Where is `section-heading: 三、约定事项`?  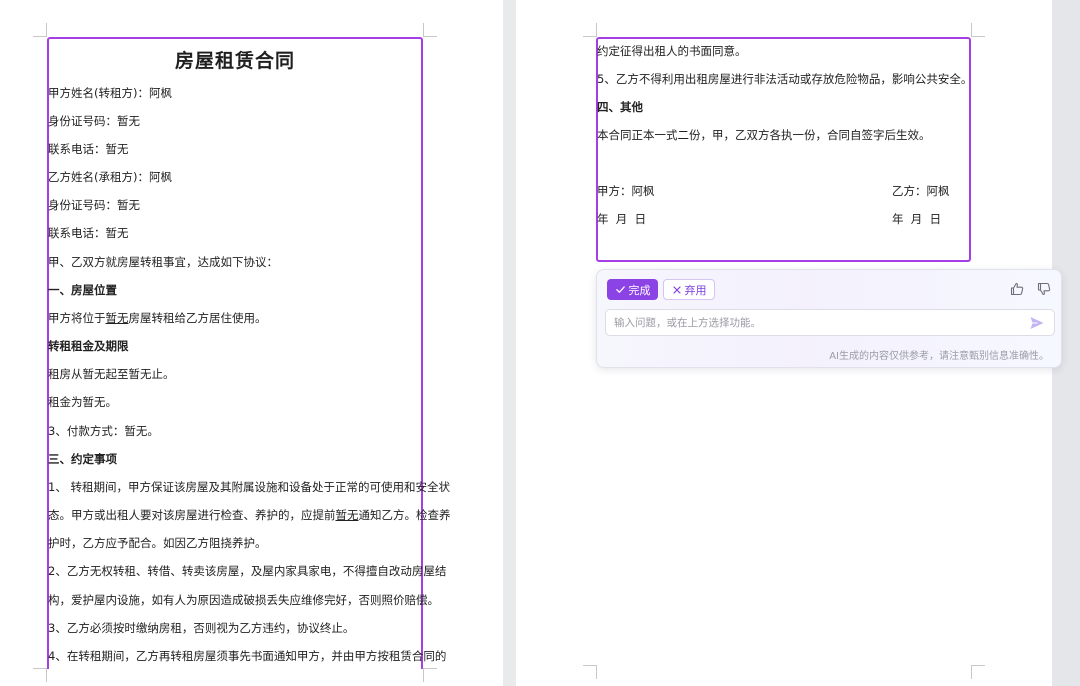 section-heading: 三、约定事项 is located at coordinates (82, 459).